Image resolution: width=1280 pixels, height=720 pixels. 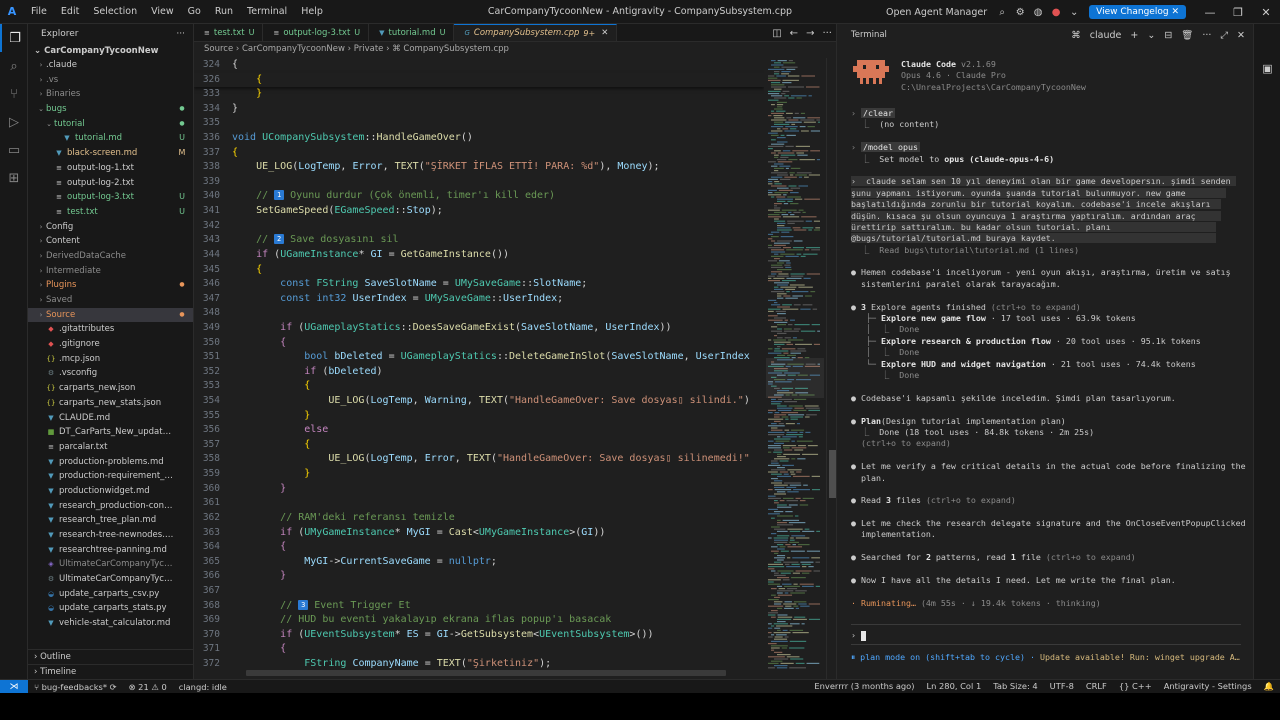 What do you see at coordinates (75, 687) in the screenshot?
I see `branch-status: ⑂ bug-feedbacks* ⟳` at bounding box center [75, 687].